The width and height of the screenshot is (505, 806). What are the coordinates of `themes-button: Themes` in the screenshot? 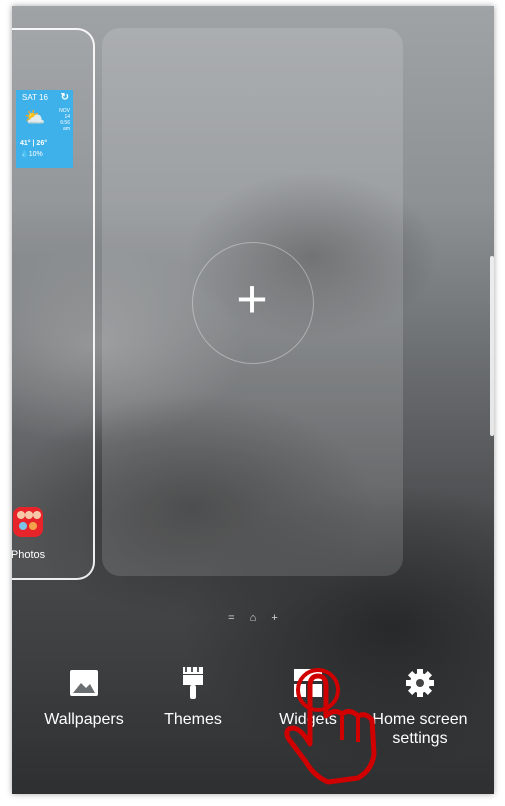 It's located at (193, 697).